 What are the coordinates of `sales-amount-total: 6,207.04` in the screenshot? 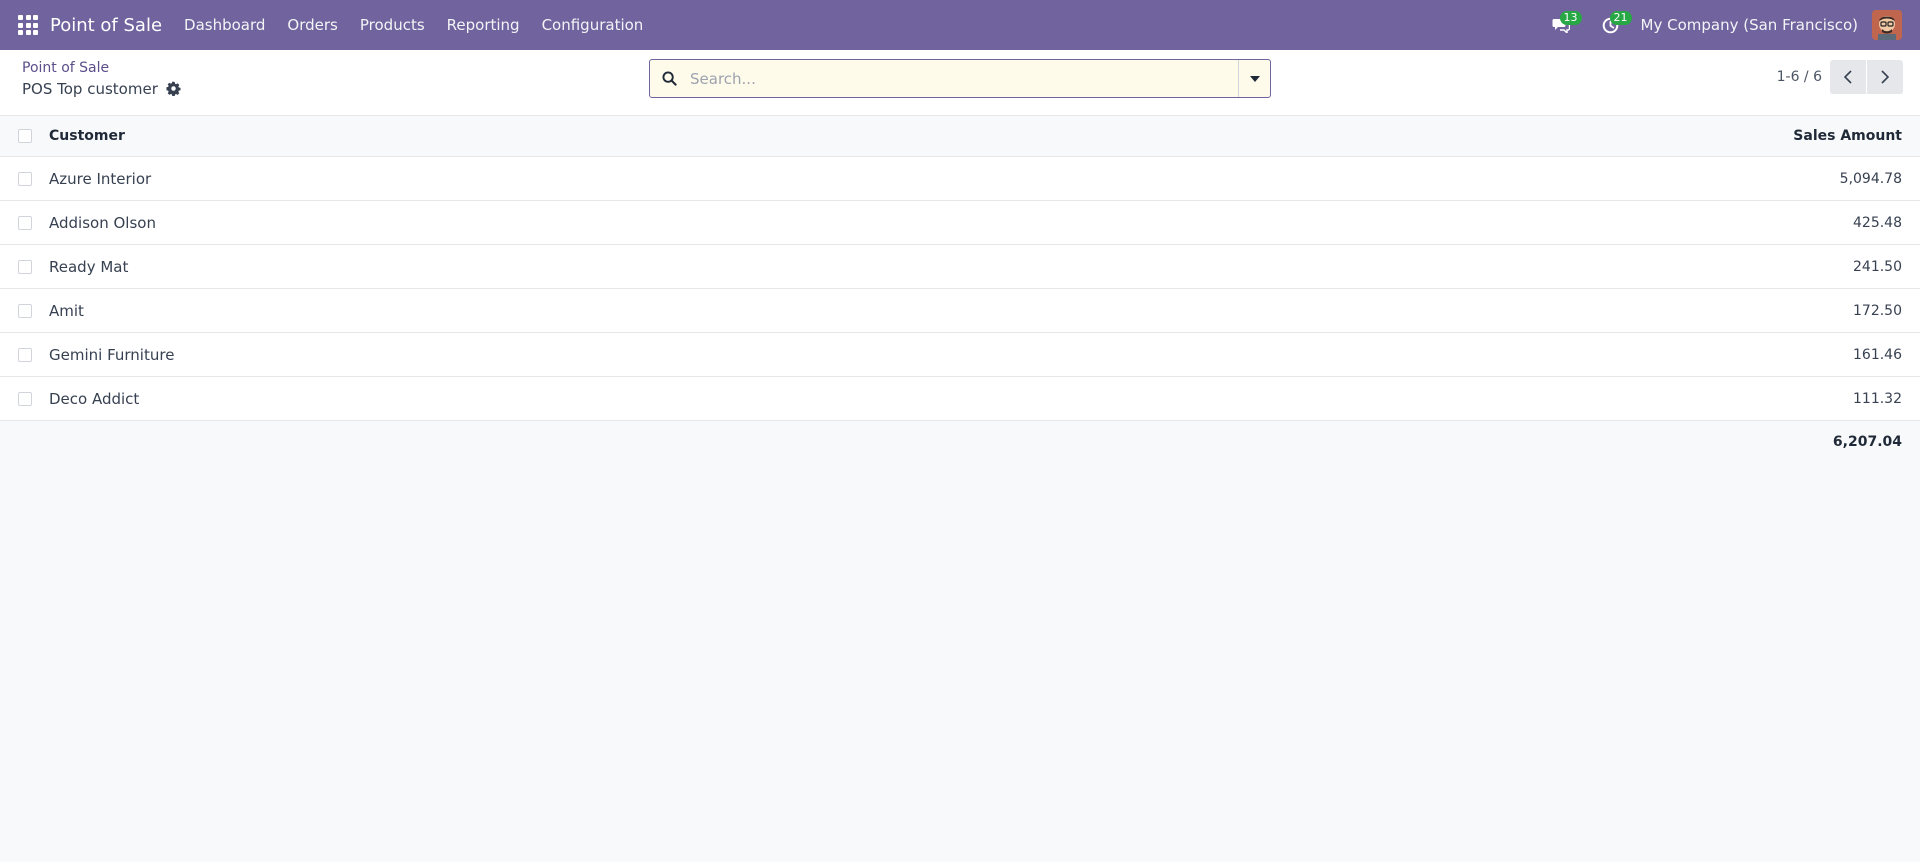 It's located at (1867, 442).